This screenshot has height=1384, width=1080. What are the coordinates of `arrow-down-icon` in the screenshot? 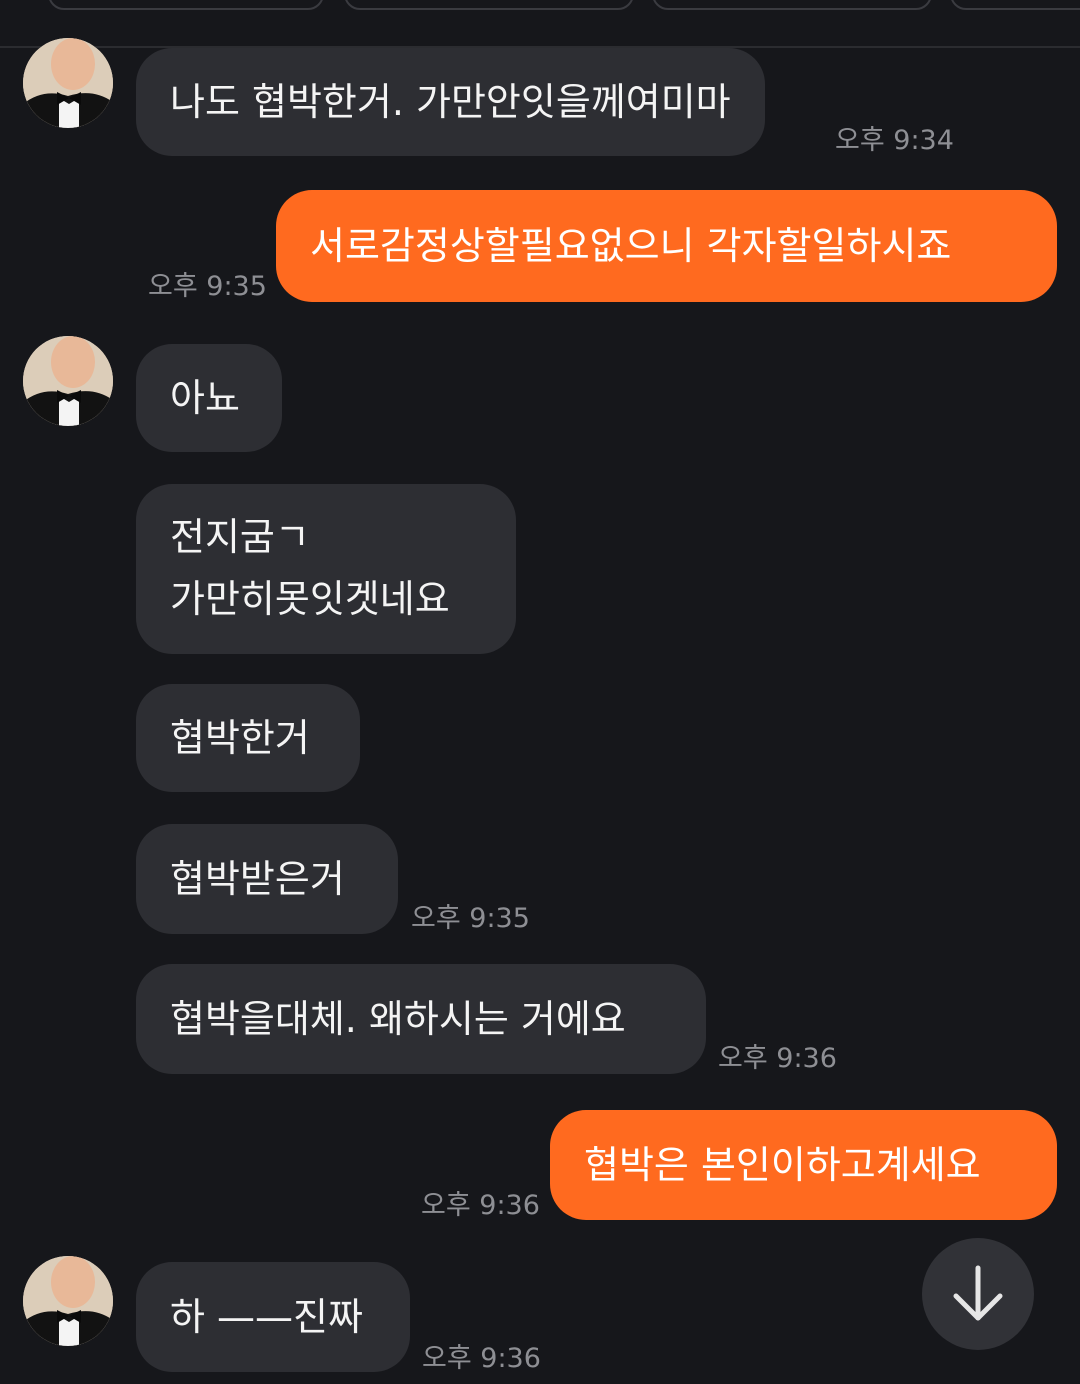 It's located at (978, 1293).